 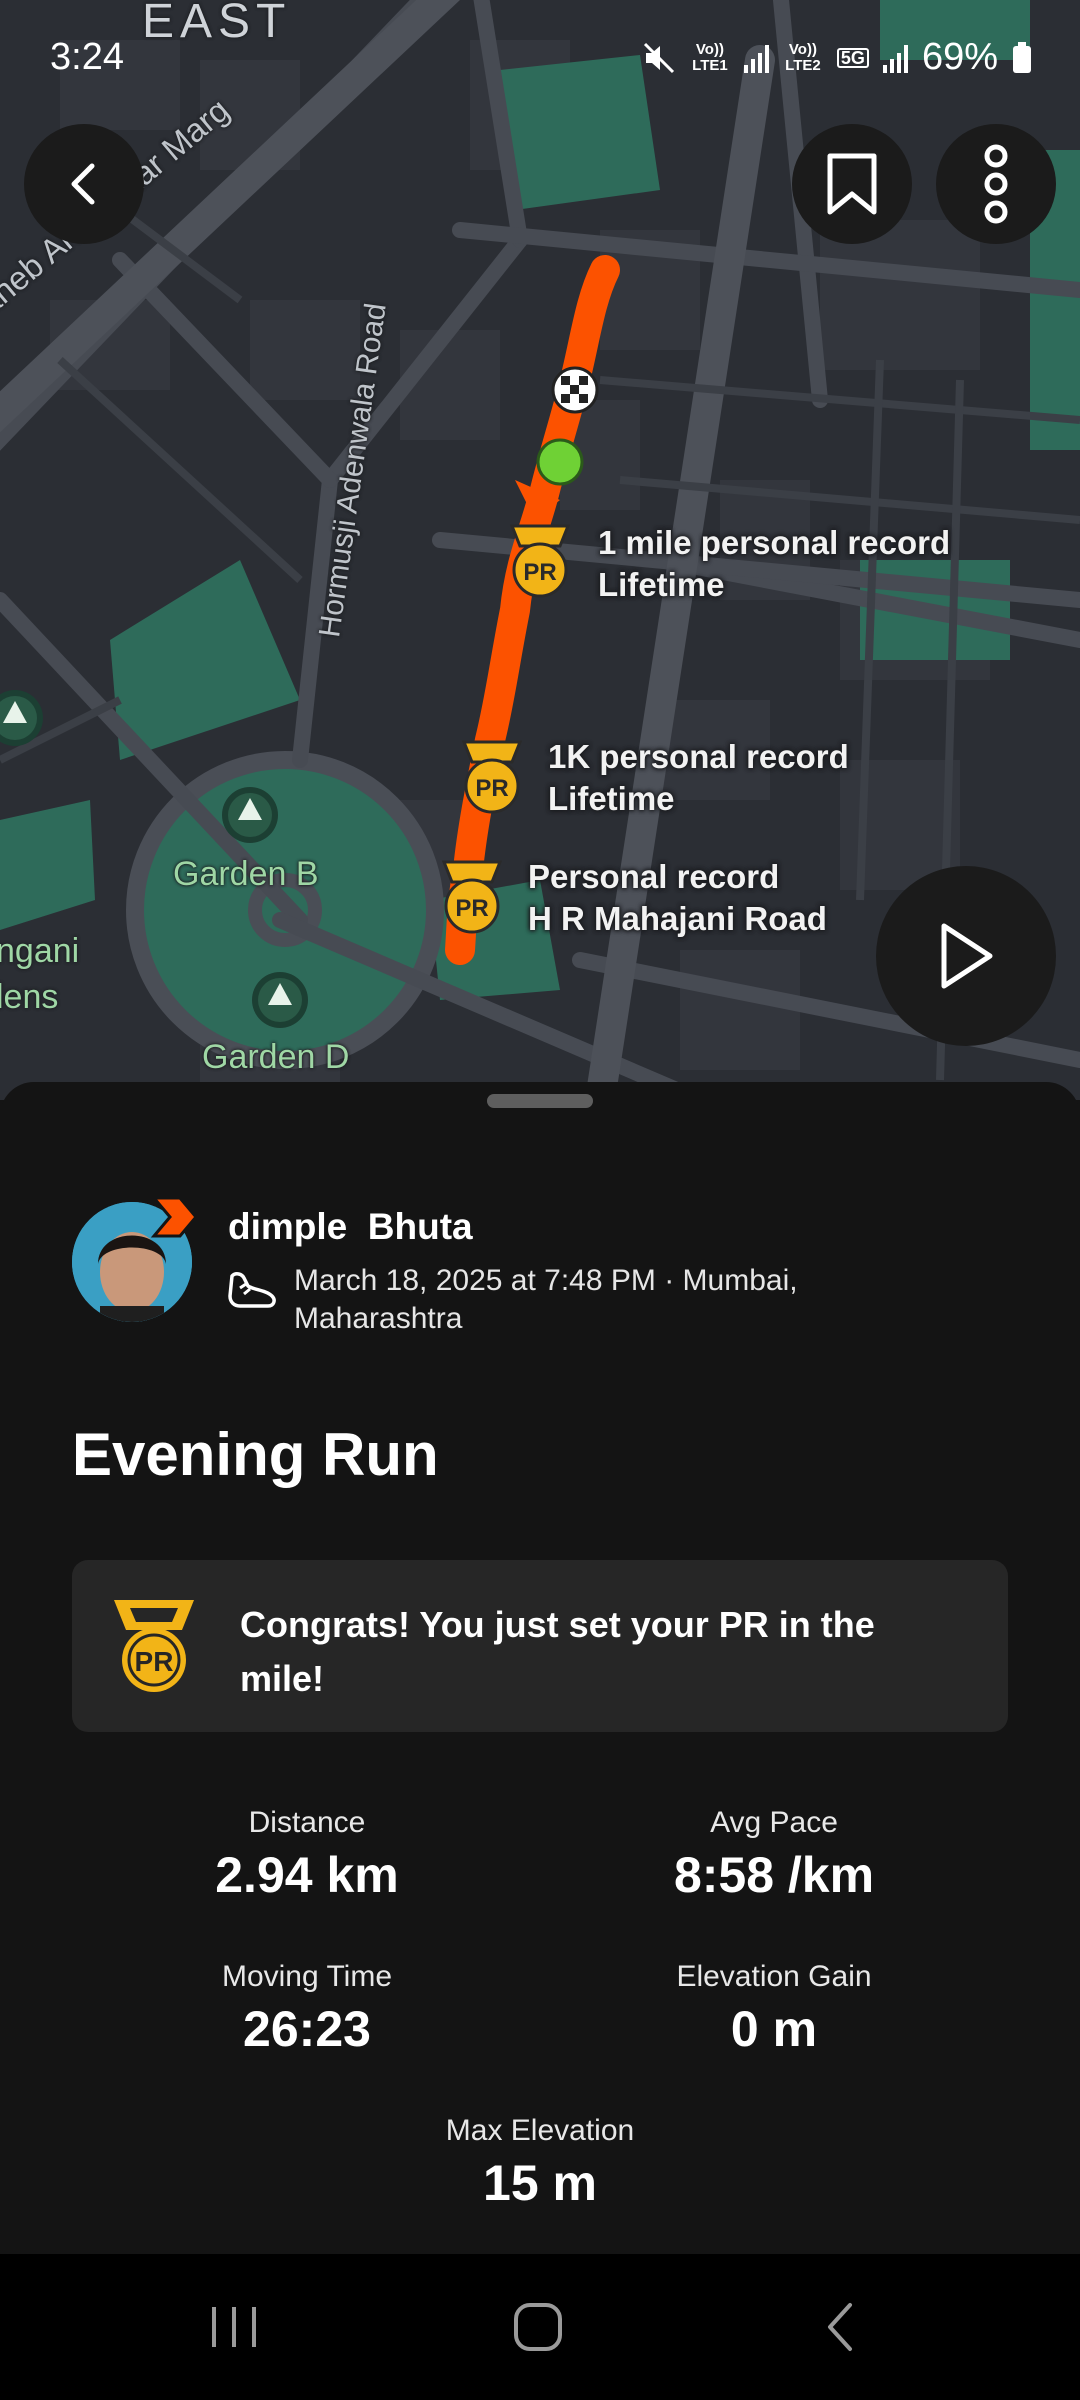 I want to click on pr-callout-segment-sub: H R Mahajani Road, so click(x=677, y=918).